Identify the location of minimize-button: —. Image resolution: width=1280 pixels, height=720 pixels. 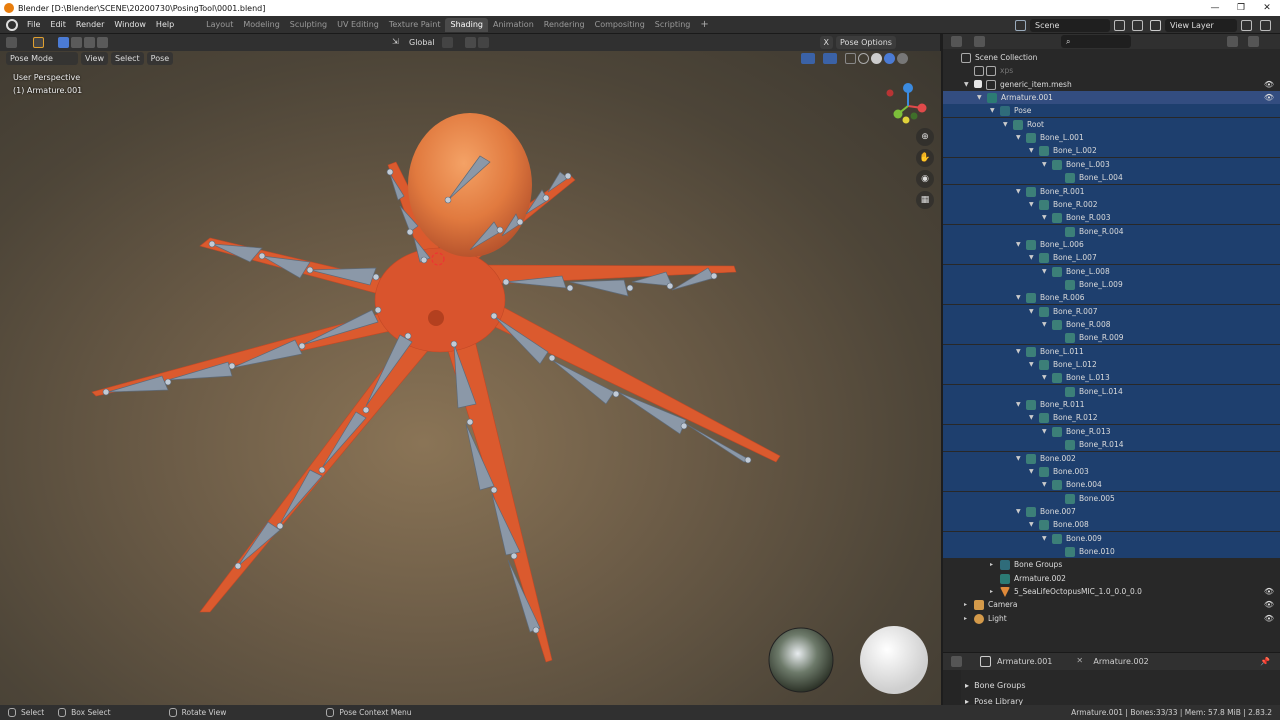
(1215, 8).